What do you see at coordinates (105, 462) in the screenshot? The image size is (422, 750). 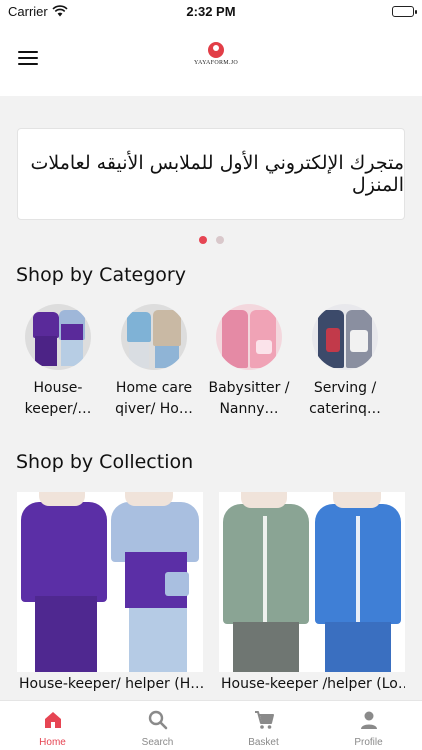 I see `collection-section-title: Shop by Collection` at bounding box center [105, 462].